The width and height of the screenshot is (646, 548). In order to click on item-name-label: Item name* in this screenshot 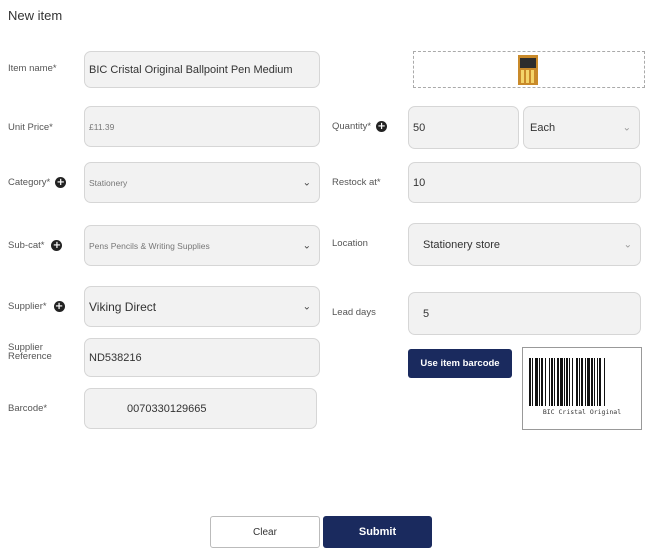, I will do `click(32, 68)`.